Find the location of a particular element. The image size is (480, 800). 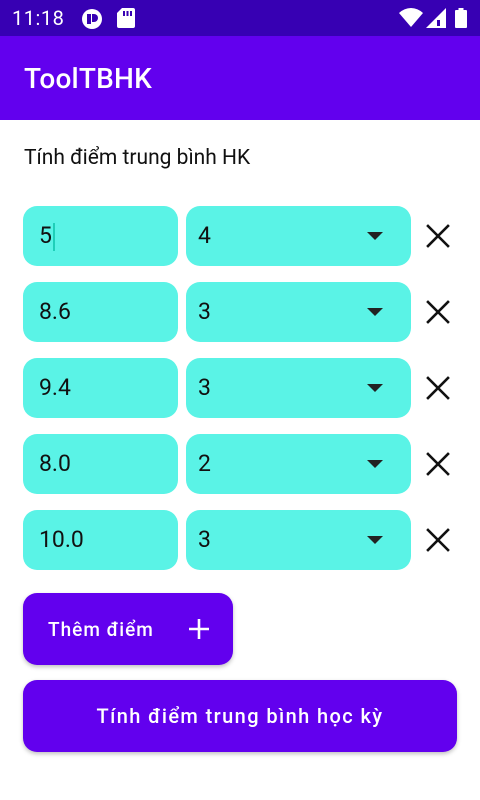

score-row: 10.0 3 is located at coordinates (240, 540).